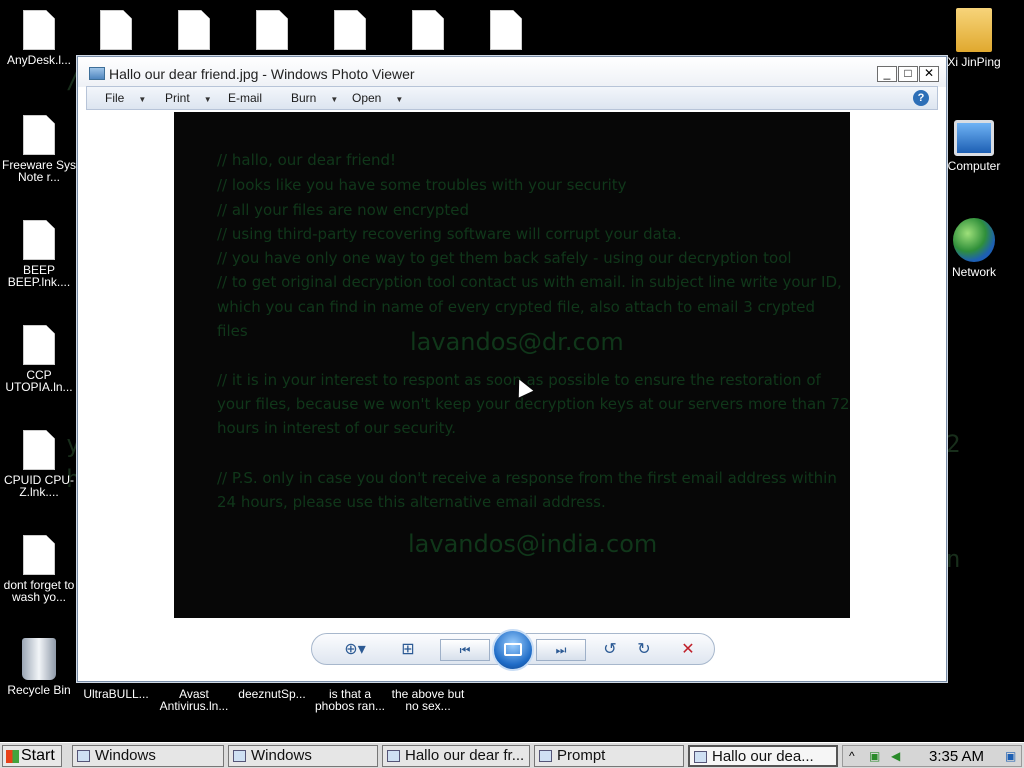 The height and width of the screenshot is (768, 1024). What do you see at coordinates (465, 650) in the screenshot?
I see `previous-button: ⏮` at bounding box center [465, 650].